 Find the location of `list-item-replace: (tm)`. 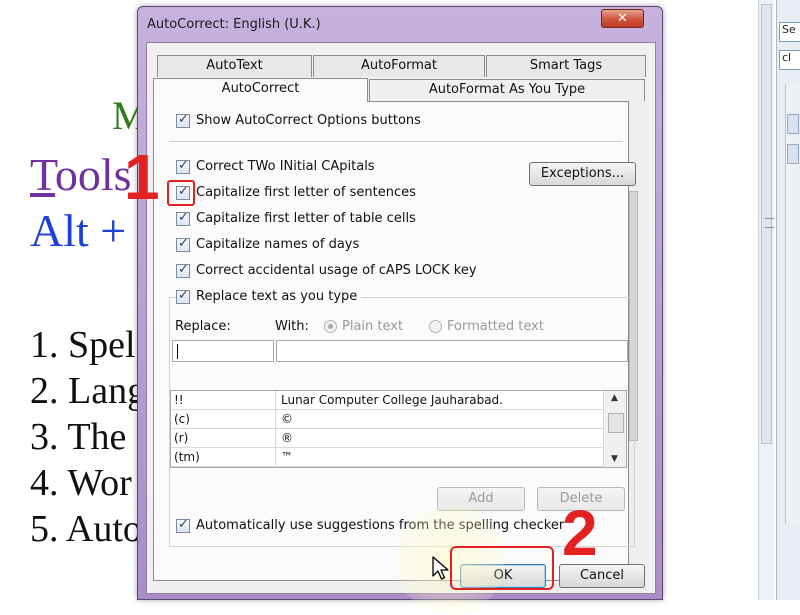

list-item-replace: (tm) is located at coordinates (187, 457).